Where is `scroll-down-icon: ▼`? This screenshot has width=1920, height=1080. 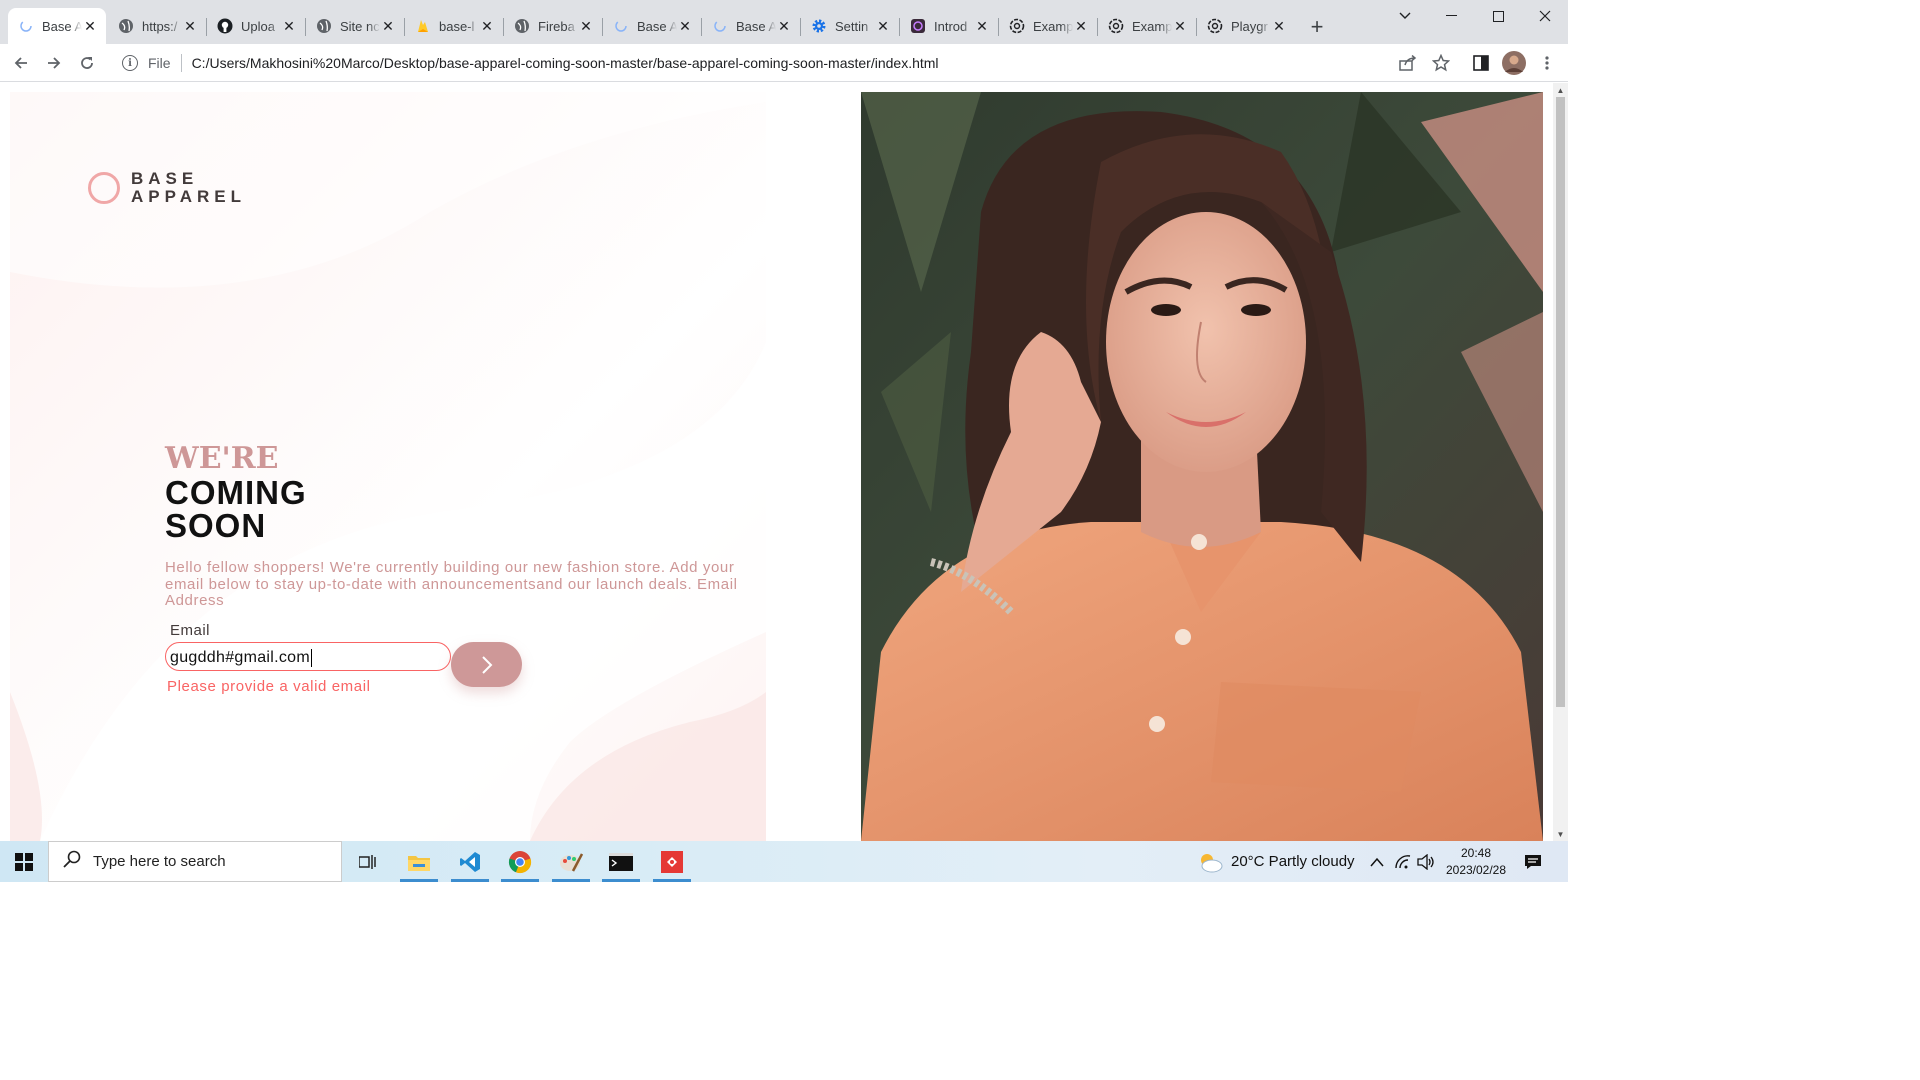 scroll-down-icon: ▼ is located at coordinates (1560, 834).